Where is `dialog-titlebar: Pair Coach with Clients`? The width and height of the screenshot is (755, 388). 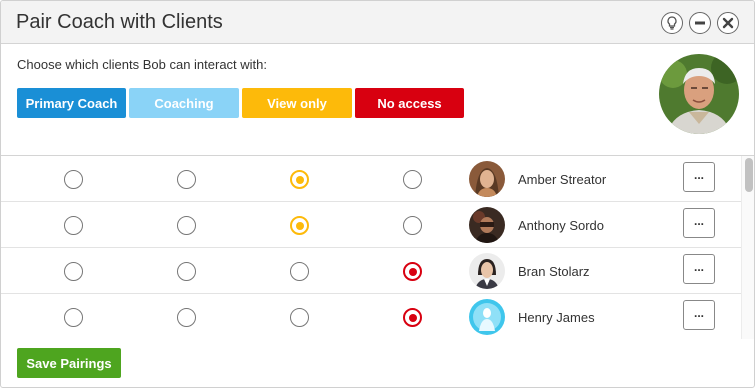 dialog-titlebar: Pair Coach with Clients is located at coordinates (377, 22).